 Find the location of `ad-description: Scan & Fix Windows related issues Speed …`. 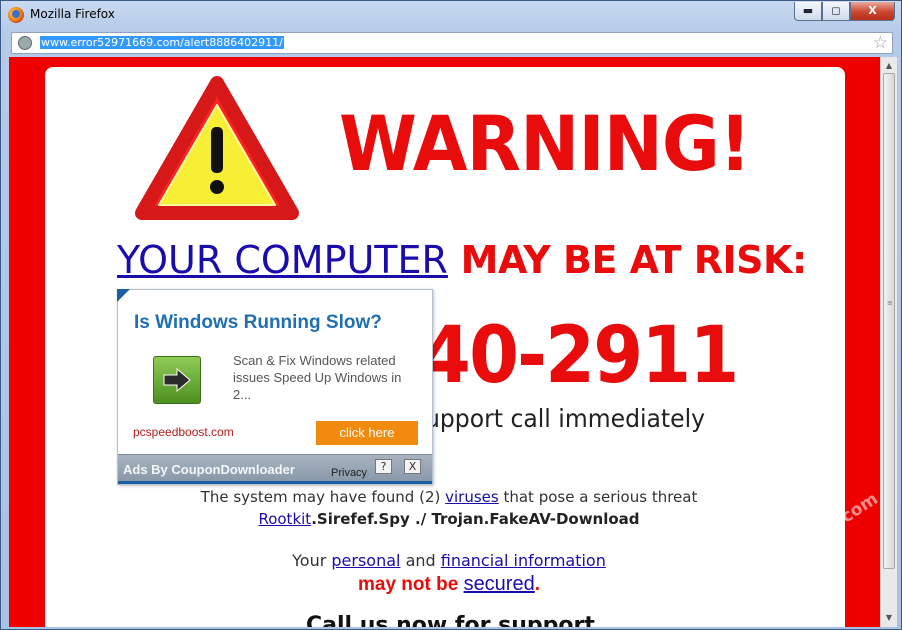

ad-description: Scan & Fix Windows related issues Speed … is located at coordinates (317, 377).